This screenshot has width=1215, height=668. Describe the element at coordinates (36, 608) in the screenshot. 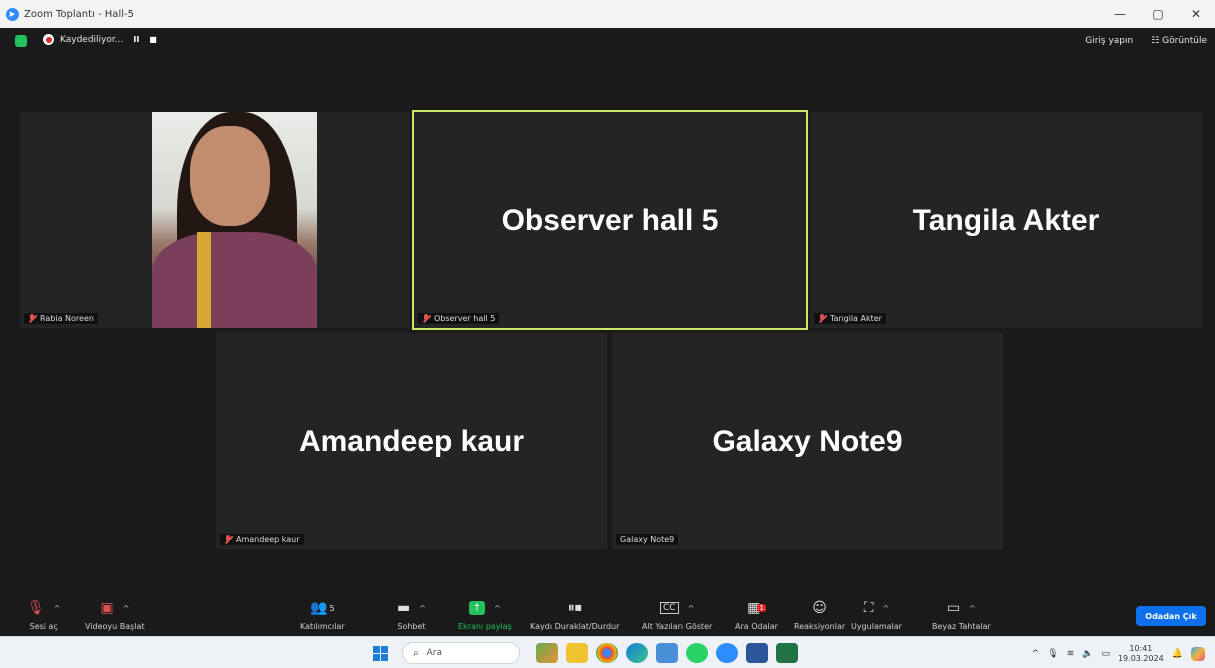

I see `muted-mic-icon: 🎙` at that location.